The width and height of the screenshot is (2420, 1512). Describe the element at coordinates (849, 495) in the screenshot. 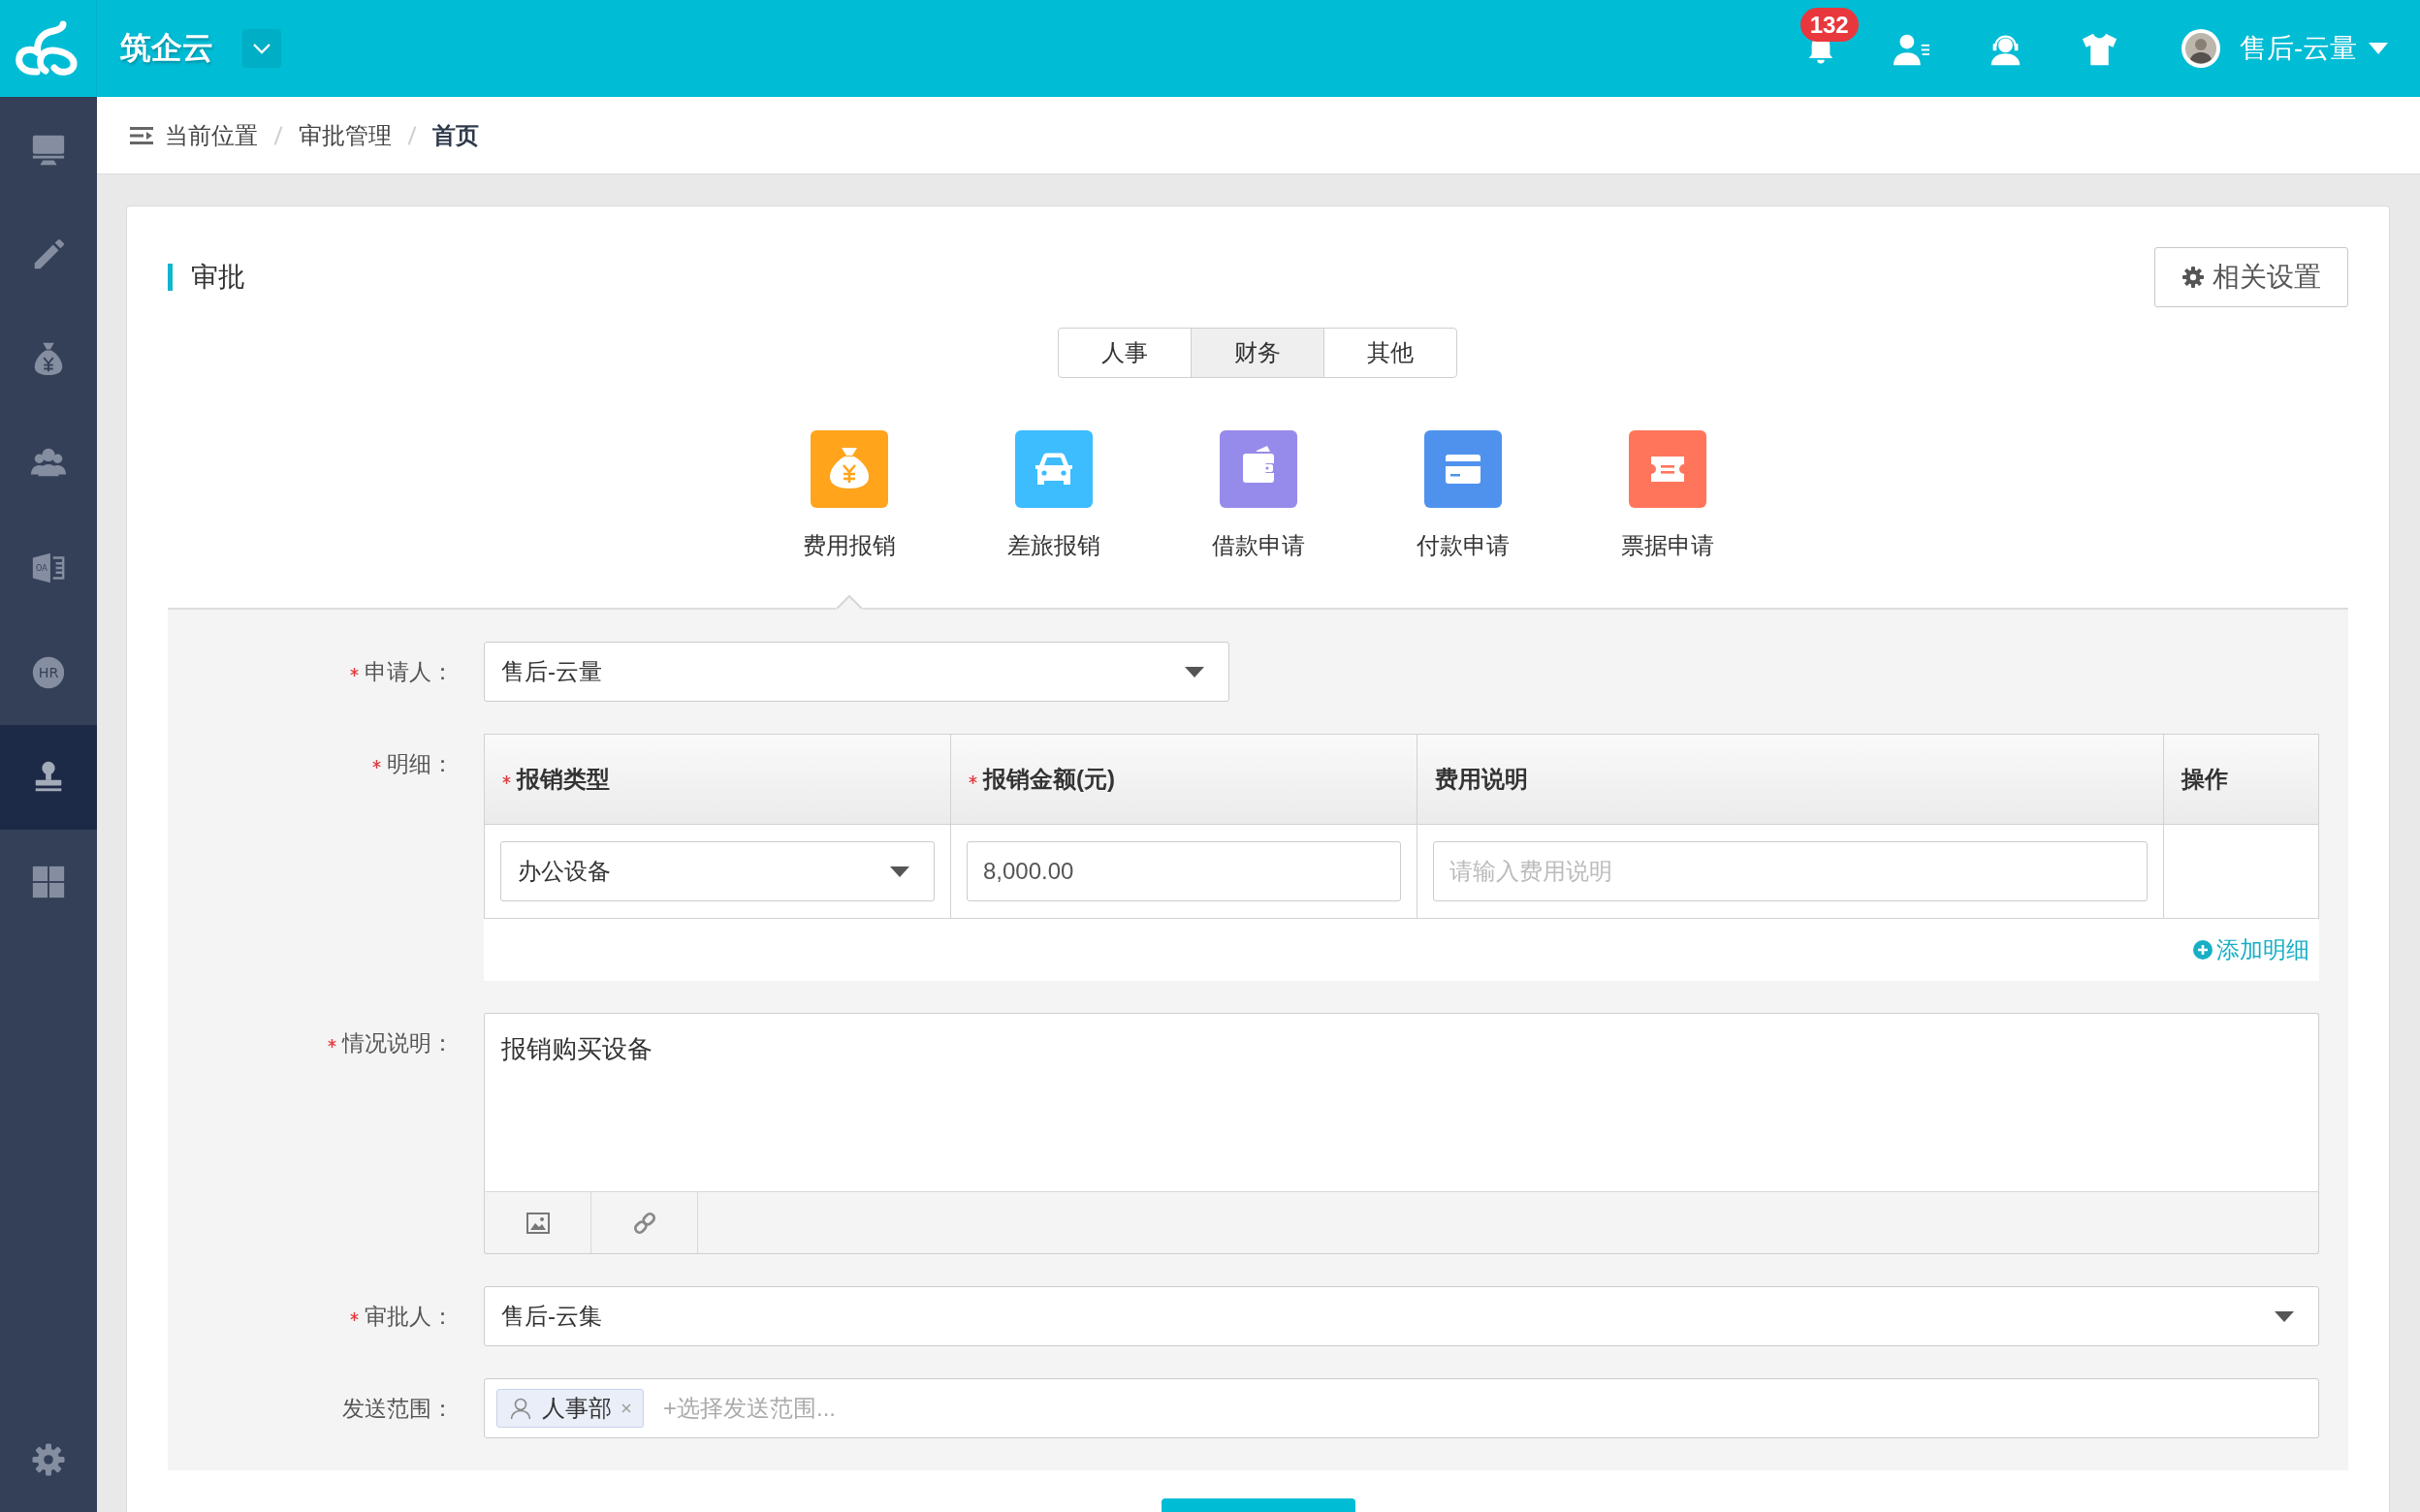

I see `app-shortcut: 费用报销` at that location.